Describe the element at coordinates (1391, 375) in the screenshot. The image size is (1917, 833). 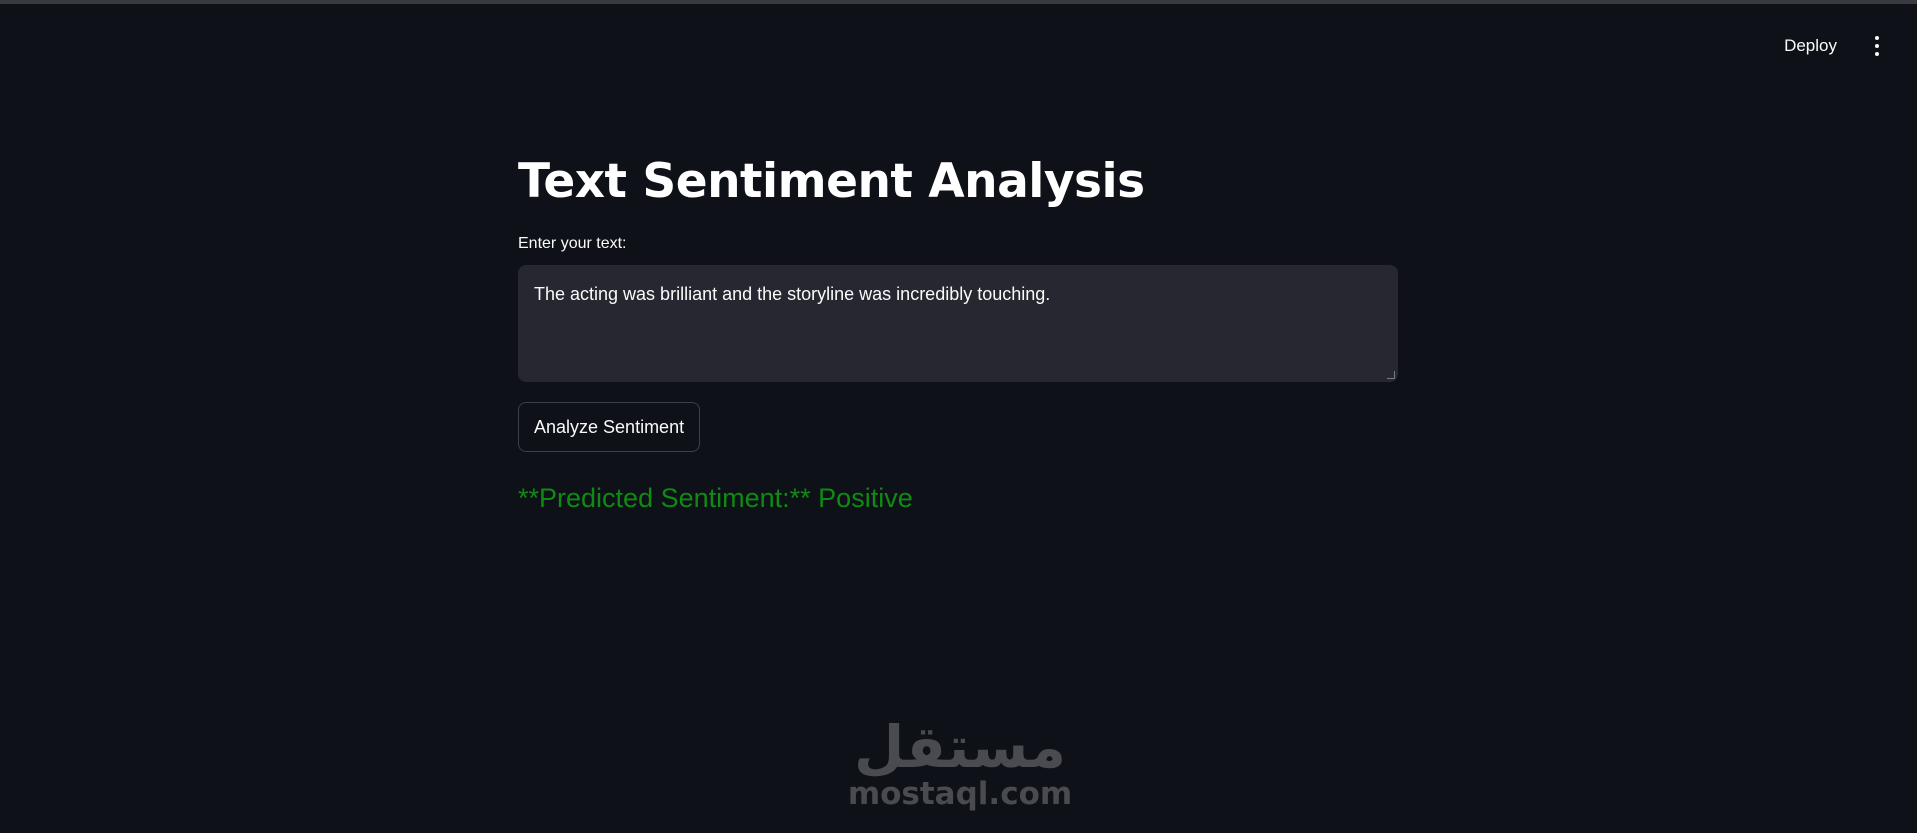
I see `resize-handle-icon` at that location.